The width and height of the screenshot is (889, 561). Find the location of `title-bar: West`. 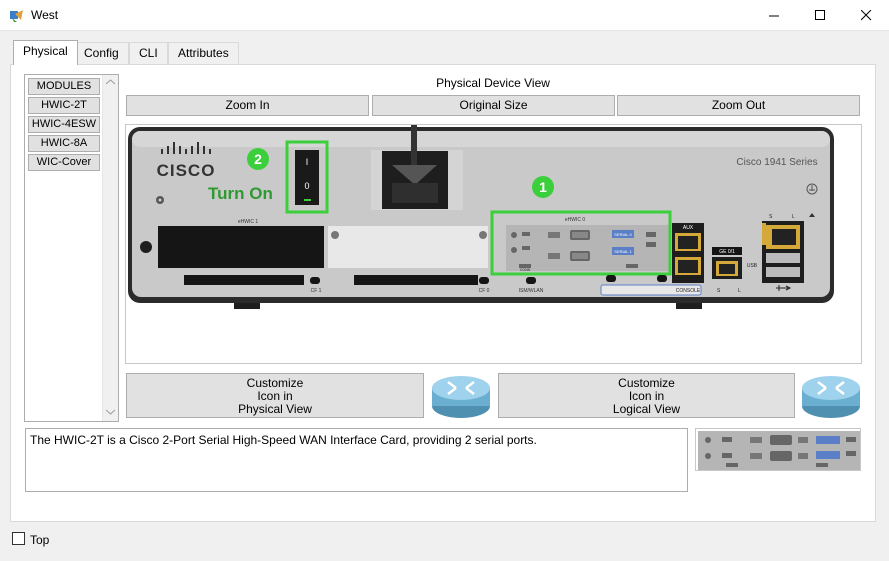

title-bar: West is located at coordinates (444, 15).